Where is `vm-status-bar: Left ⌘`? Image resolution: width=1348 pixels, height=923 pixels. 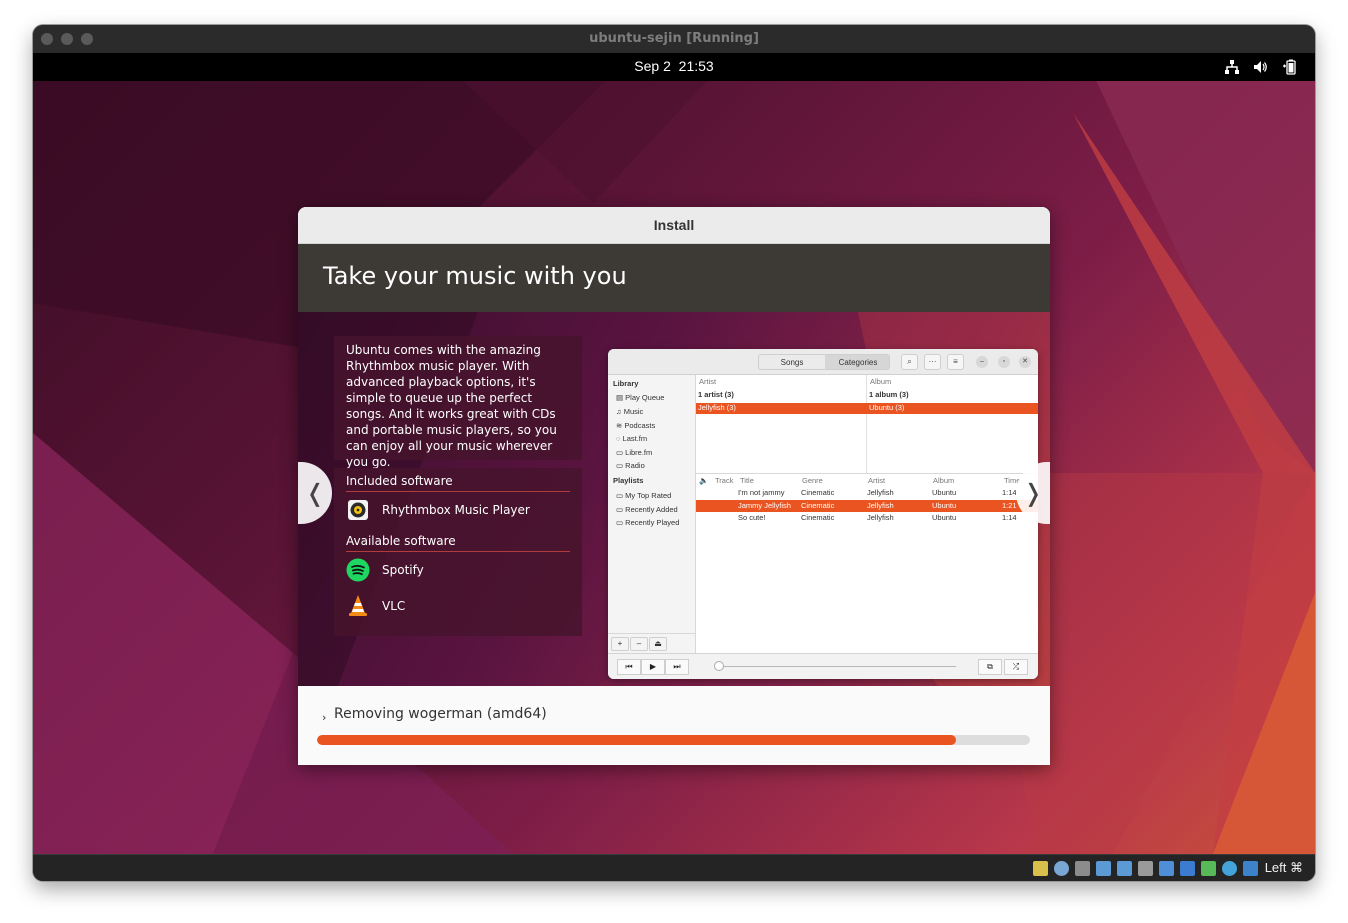 vm-status-bar: Left ⌘ is located at coordinates (674, 867).